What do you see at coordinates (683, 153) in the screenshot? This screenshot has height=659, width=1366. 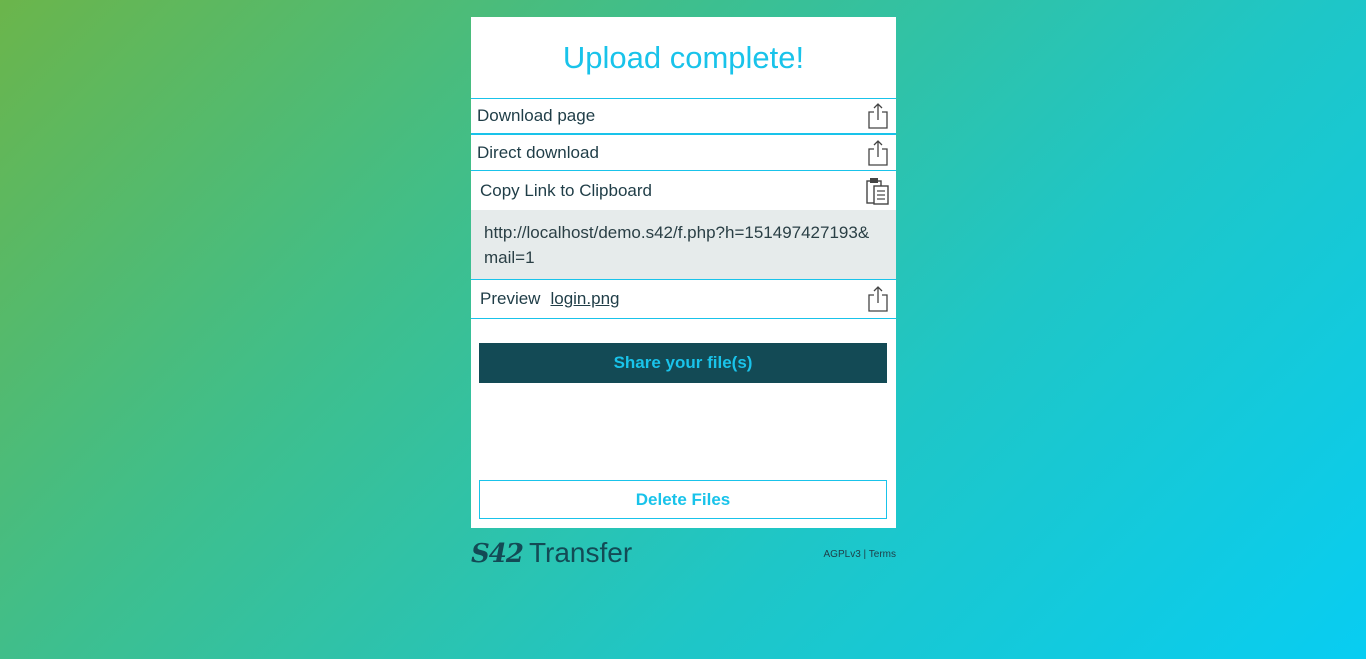 I see `direct-download-row: Direct download` at bounding box center [683, 153].